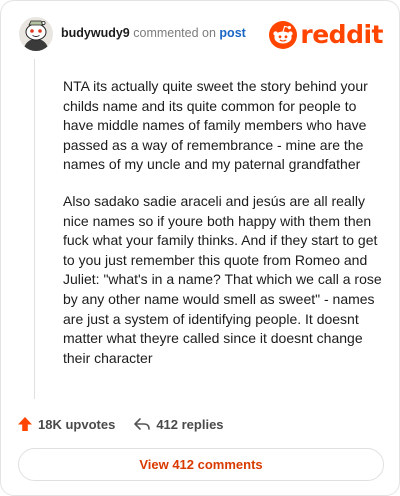  Describe the element at coordinates (77, 424) in the screenshot. I see `upvote-count: 18K upvotes` at that location.